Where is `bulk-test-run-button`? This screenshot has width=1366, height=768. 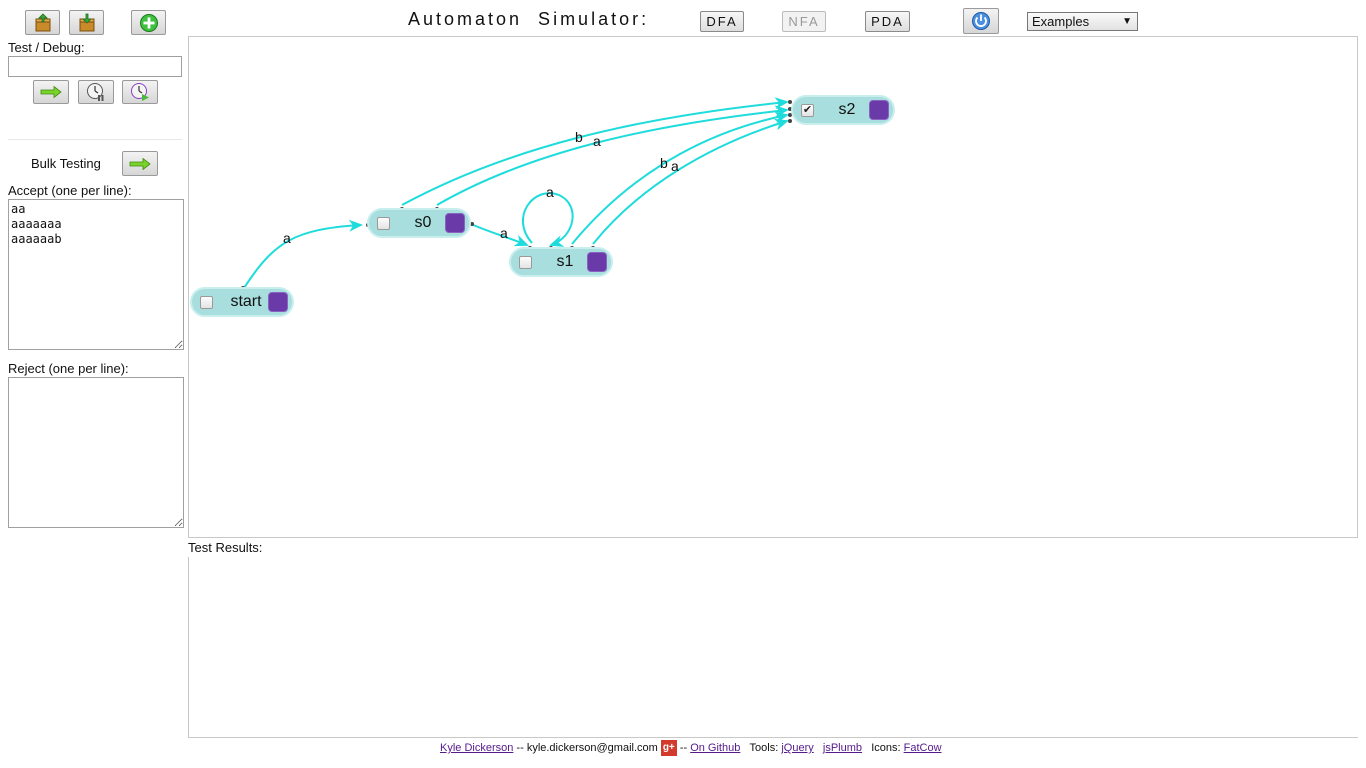
bulk-test-run-button is located at coordinates (140, 163).